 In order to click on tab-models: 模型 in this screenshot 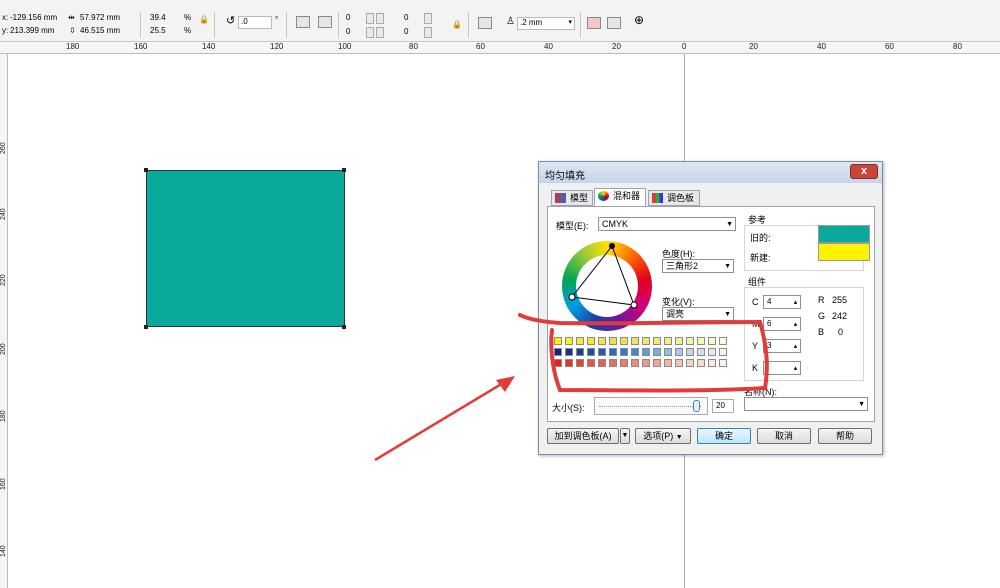, I will do `click(572, 198)`.